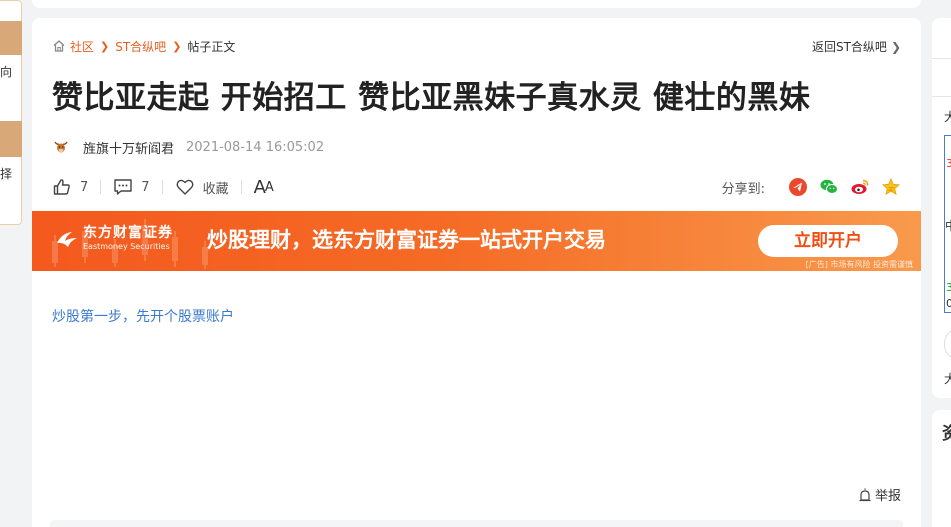 The height and width of the screenshot is (527, 951). I want to click on left-tab-top, so click(11, 38).